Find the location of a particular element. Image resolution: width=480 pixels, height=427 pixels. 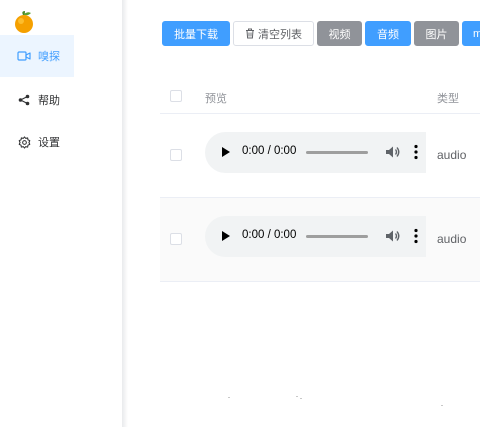

table-header: 预览 类型 is located at coordinates (320, 96).